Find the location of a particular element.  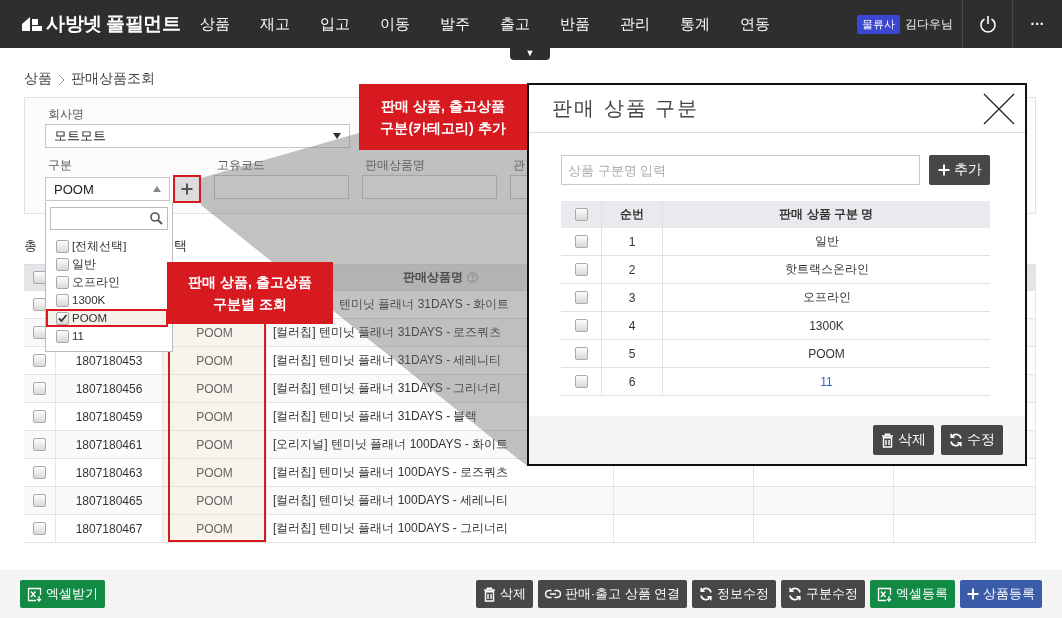

excel-button: 엑셀등록 is located at coordinates (912, 594).